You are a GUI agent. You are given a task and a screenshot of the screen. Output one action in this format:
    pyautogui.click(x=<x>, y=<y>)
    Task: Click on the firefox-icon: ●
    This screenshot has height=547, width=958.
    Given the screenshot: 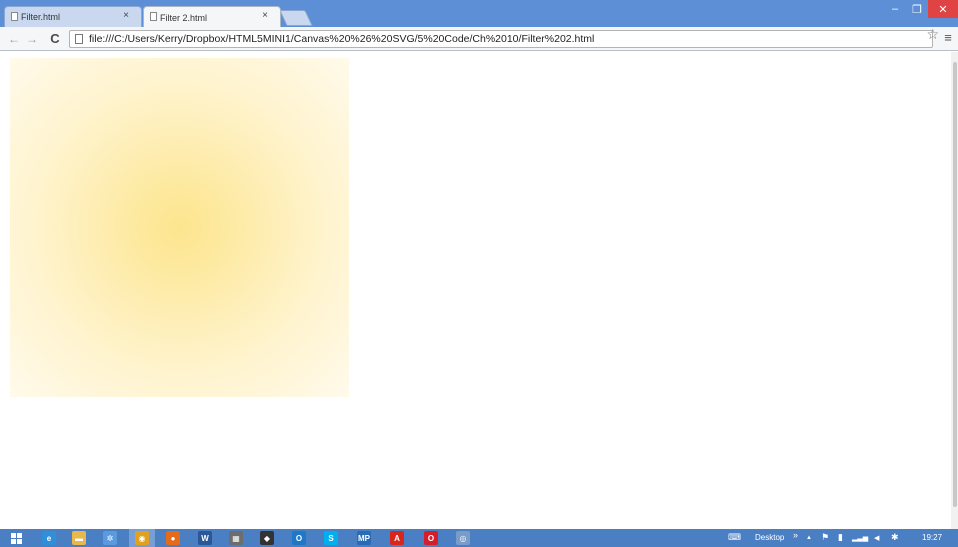 What is the action you would take?
    pyautogui.click(x=173, y=538)
    